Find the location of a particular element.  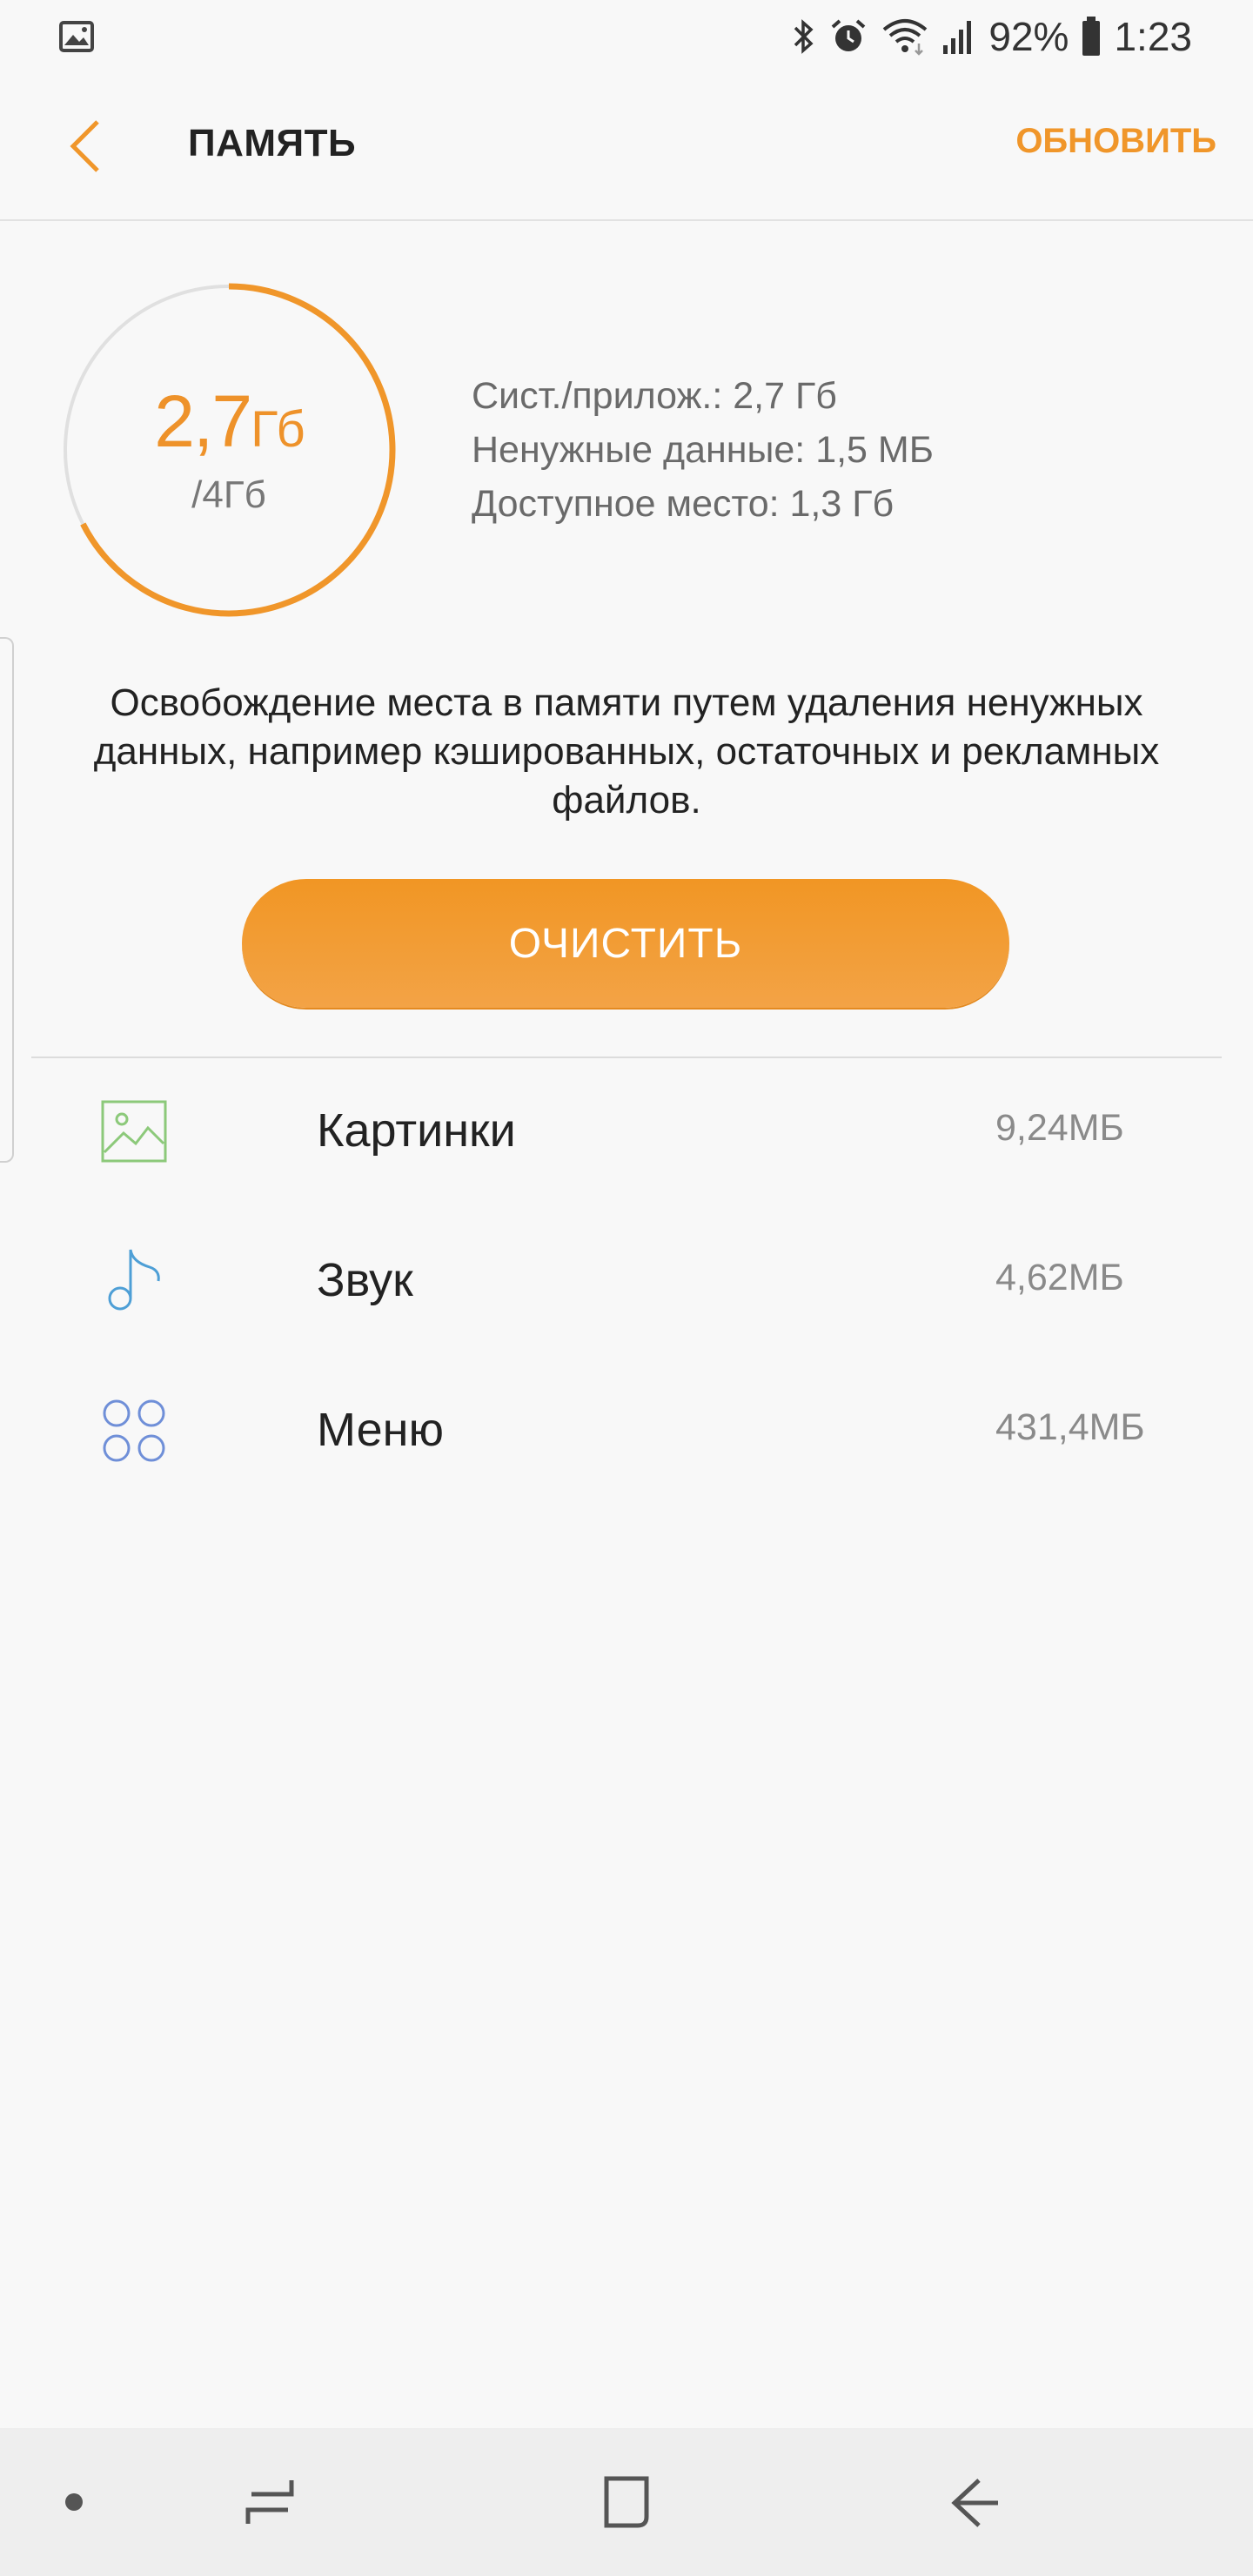

dot-icon is located at coordinates (74, 2502).